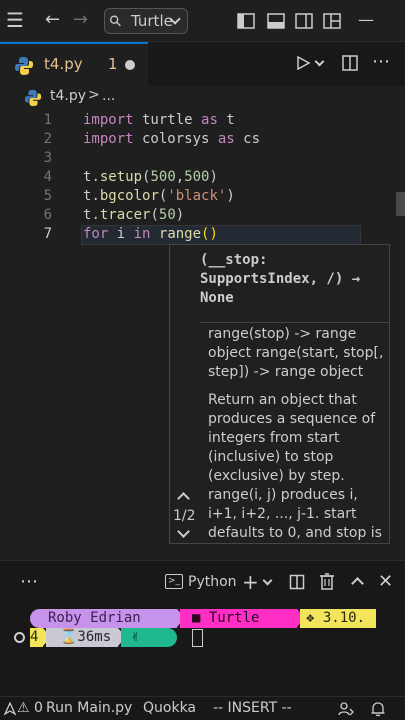 This screenshot has width=405, height=720. I want to click on breadcrumb-file: t4.py, so click(68, 96).